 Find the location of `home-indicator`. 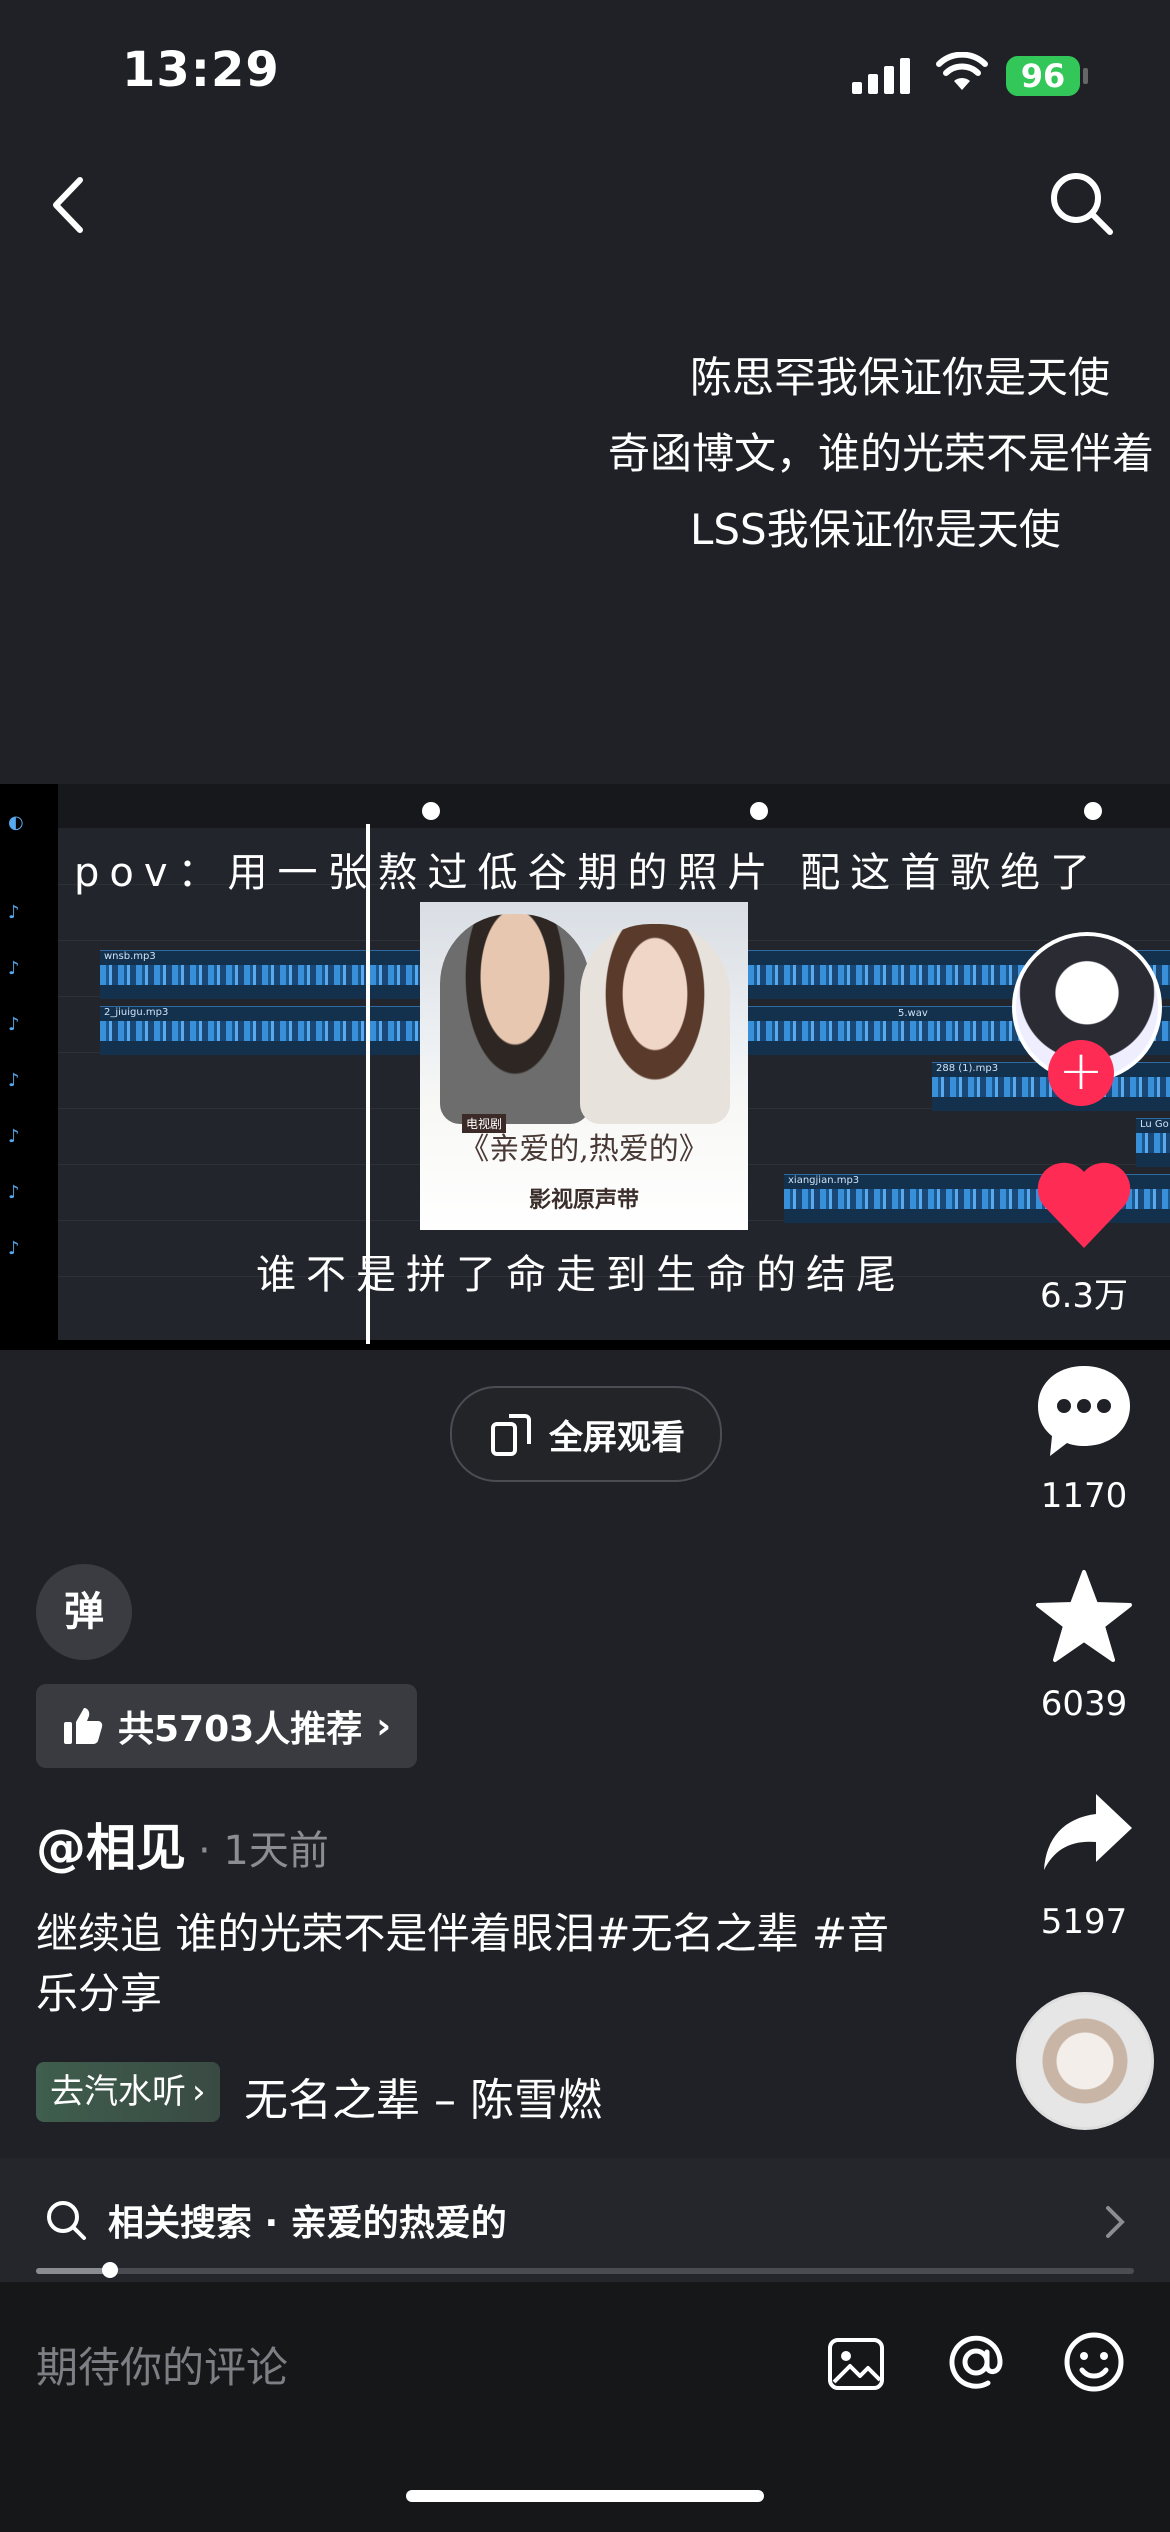

home-indicator is located at coordinates (585, 2496).